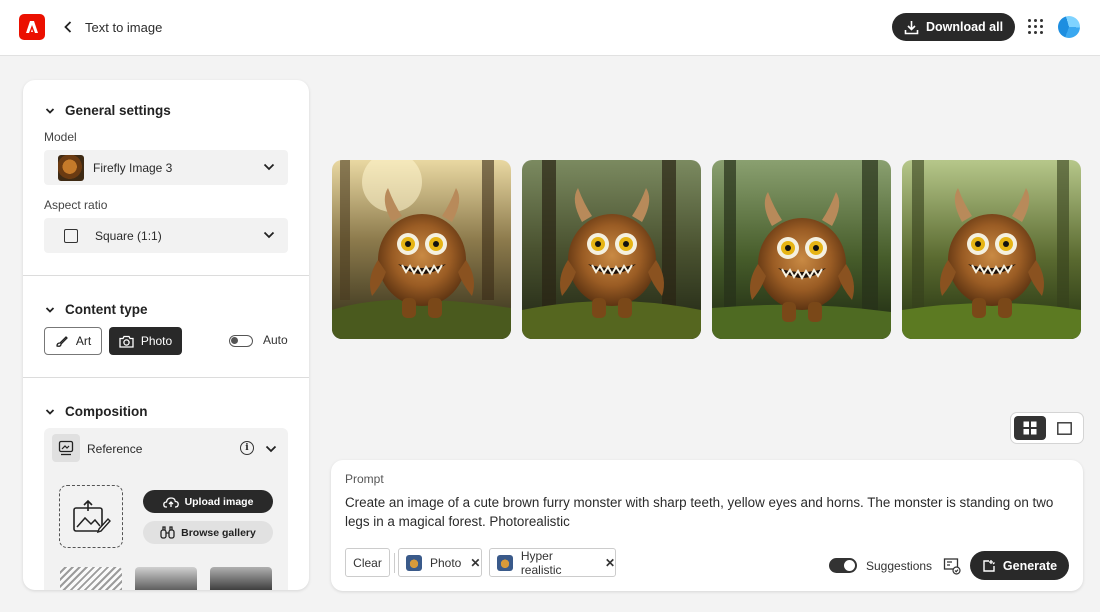  Describe the element at coordinates (364, 479) in the screenshot. I see `prompt-label: Prompt` at that location.